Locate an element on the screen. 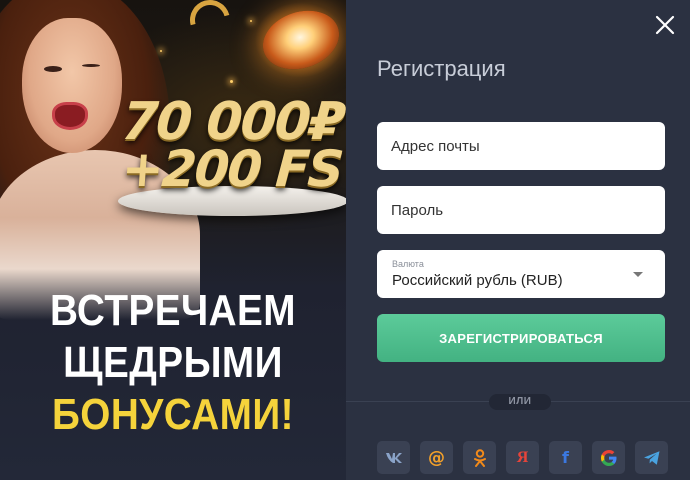  social-google-button is located at coordinates (608, 457).